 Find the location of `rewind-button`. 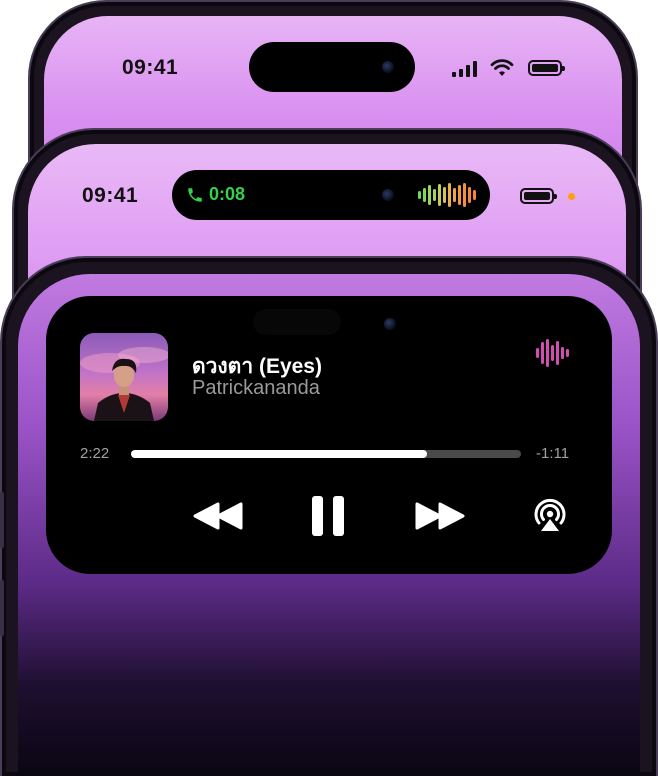

rewind-button is located at coordinates (218, 516).